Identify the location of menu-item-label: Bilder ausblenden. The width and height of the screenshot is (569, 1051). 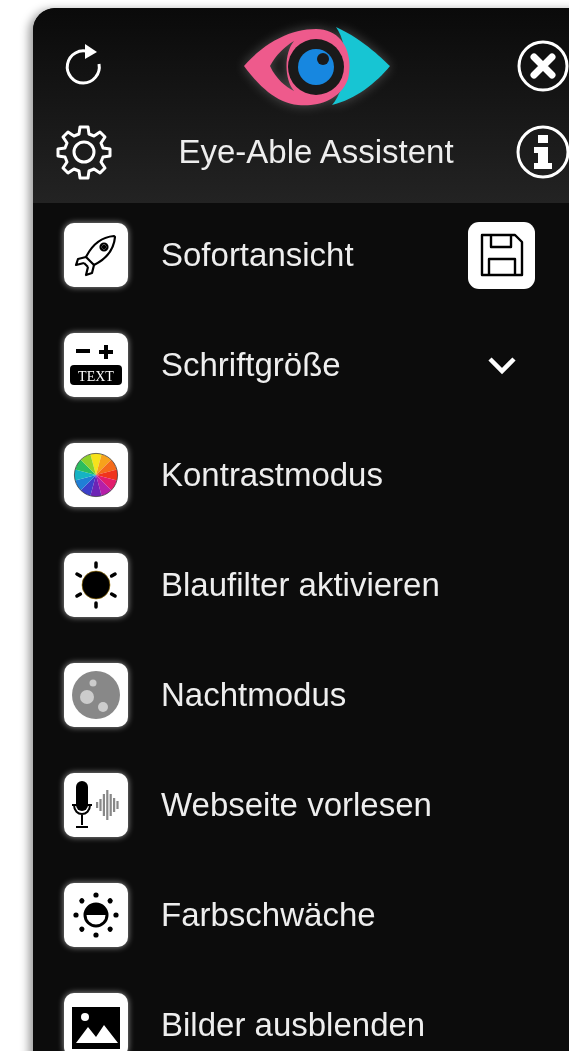
(314, 1025).